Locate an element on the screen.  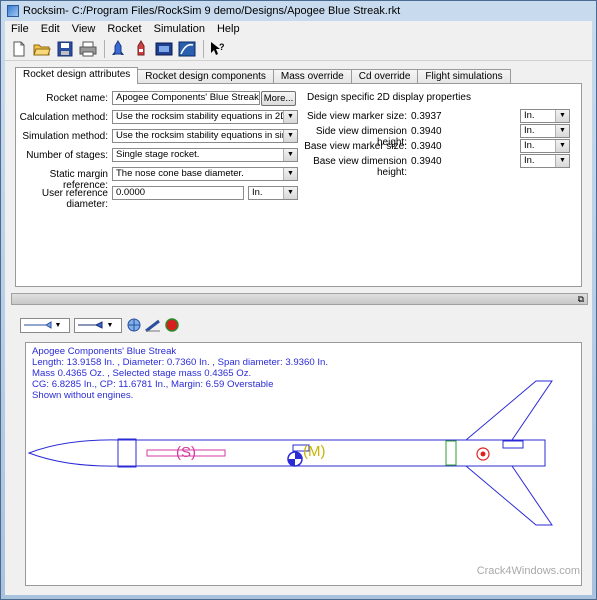
stage-icon is located at coordinates (164, 49).